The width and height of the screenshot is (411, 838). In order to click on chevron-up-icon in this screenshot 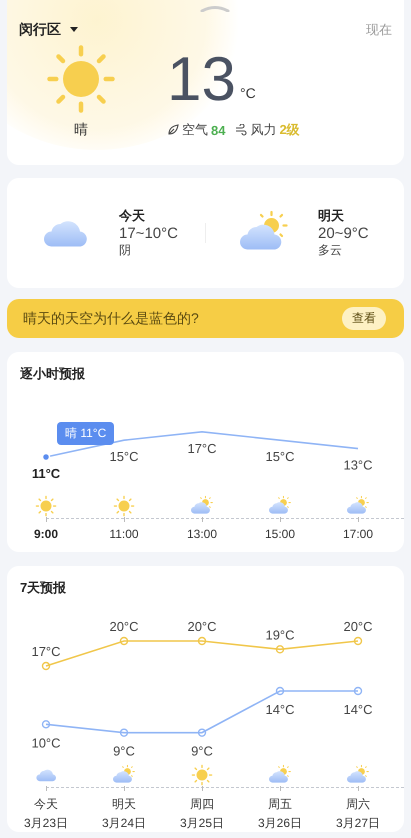, I will do `click(215, 8)`.